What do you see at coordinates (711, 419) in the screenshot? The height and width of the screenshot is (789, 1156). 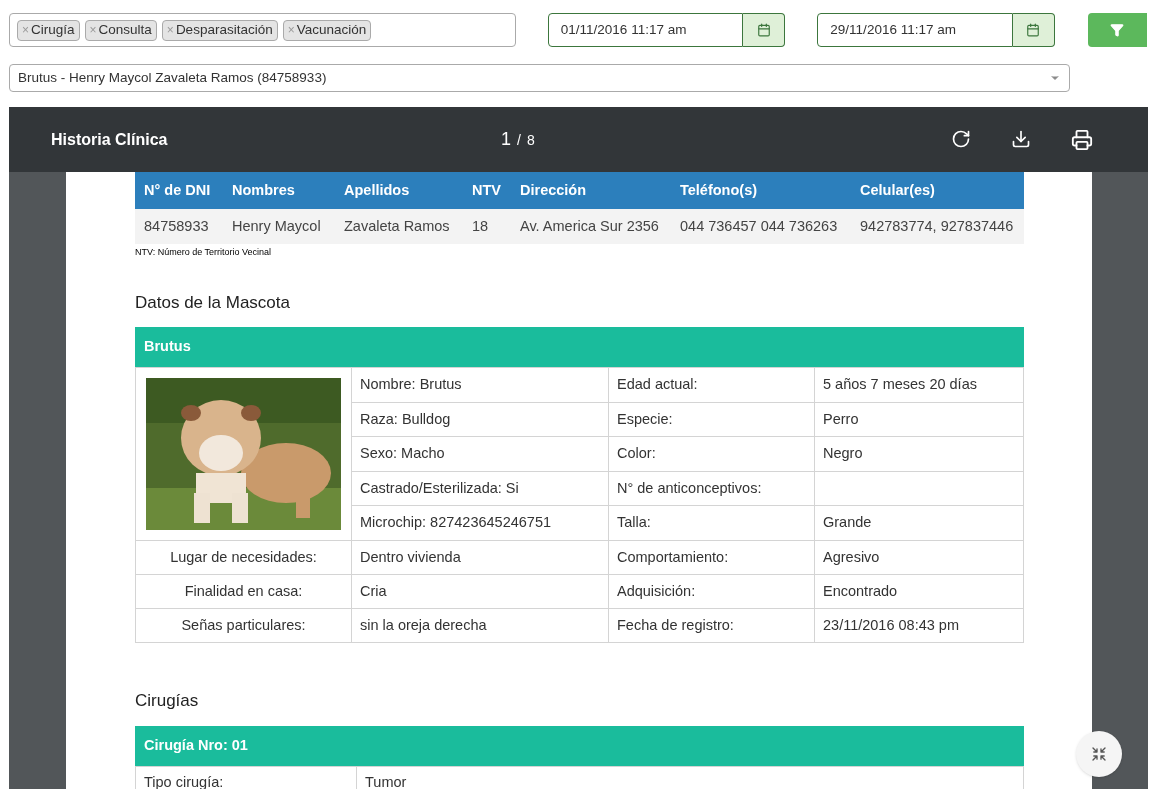 I see `table-cell: Especie:` at bounding box center [711, 419].